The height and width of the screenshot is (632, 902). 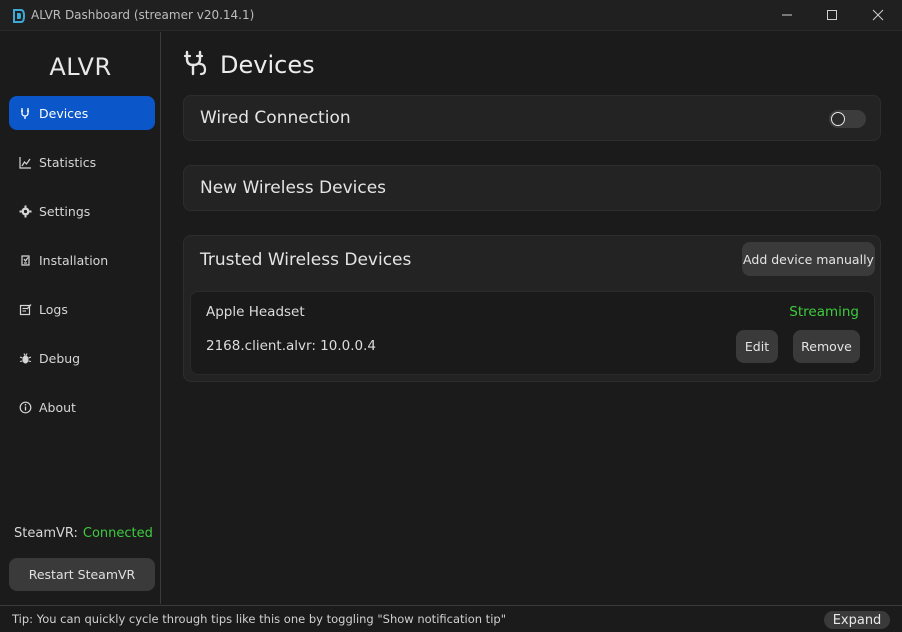 What do you see at coordinates (25, 211) in the screenshot?
I see `gear-icon` at bounding box center [25, 211].